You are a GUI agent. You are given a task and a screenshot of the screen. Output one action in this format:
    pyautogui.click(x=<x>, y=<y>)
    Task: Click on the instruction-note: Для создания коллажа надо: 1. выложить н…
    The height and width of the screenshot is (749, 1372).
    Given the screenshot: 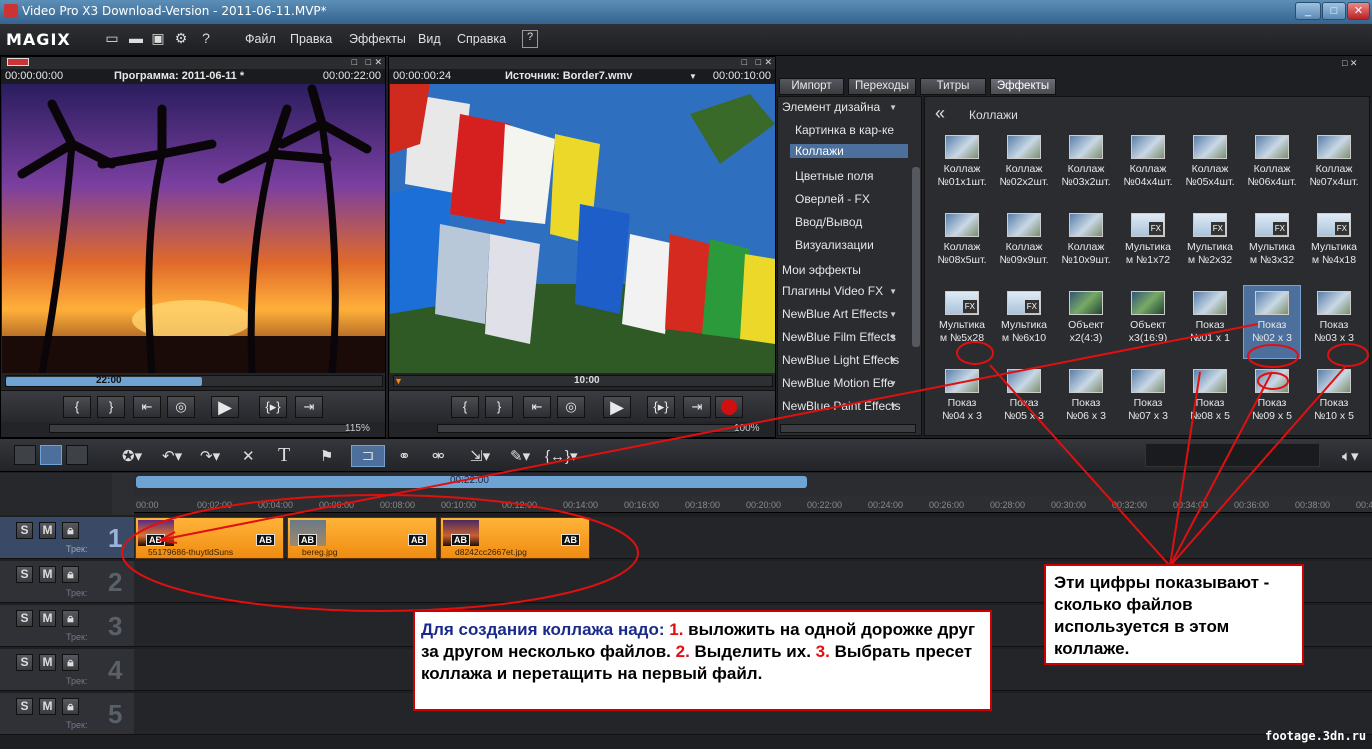 What is the action you would take?
    pyautogui.click(x=702, y=660)
    